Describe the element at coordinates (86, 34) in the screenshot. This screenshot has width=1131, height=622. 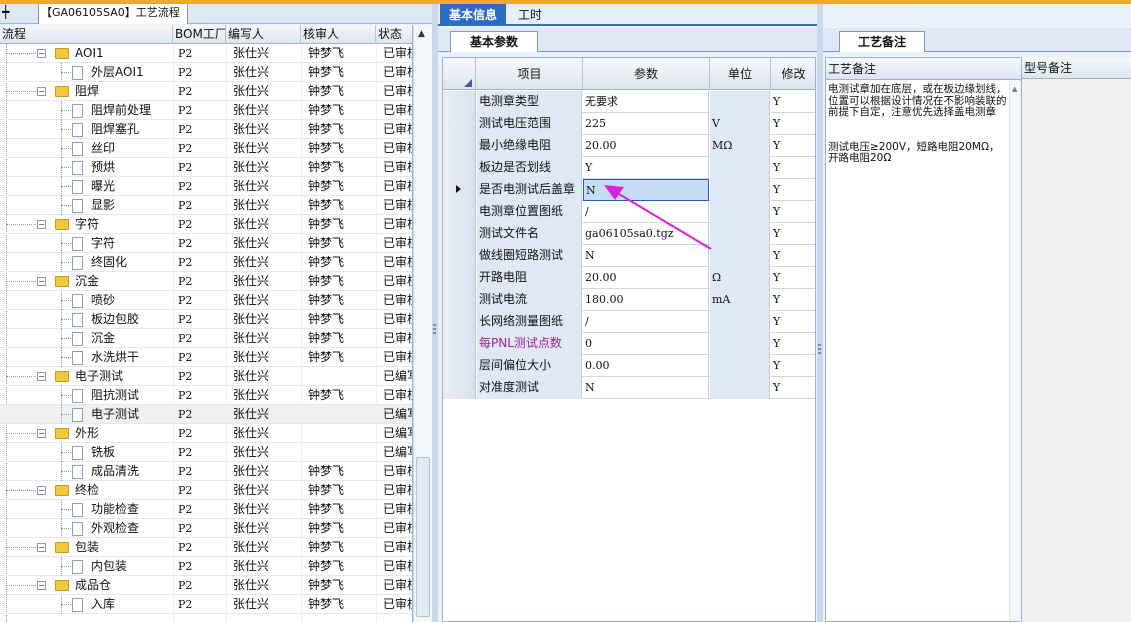
I see `col-header-flow: 流程` at that location.